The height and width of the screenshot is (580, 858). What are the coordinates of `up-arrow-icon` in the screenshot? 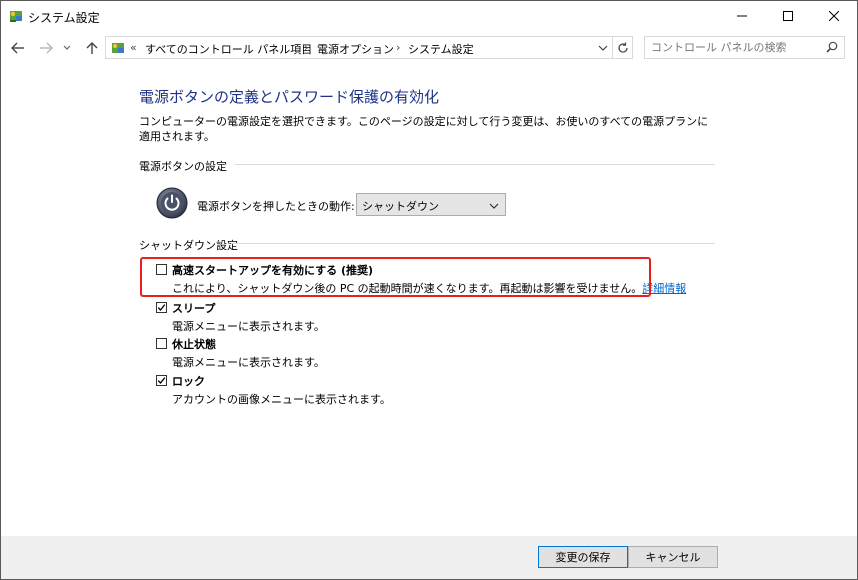 It's located at (92, 48).